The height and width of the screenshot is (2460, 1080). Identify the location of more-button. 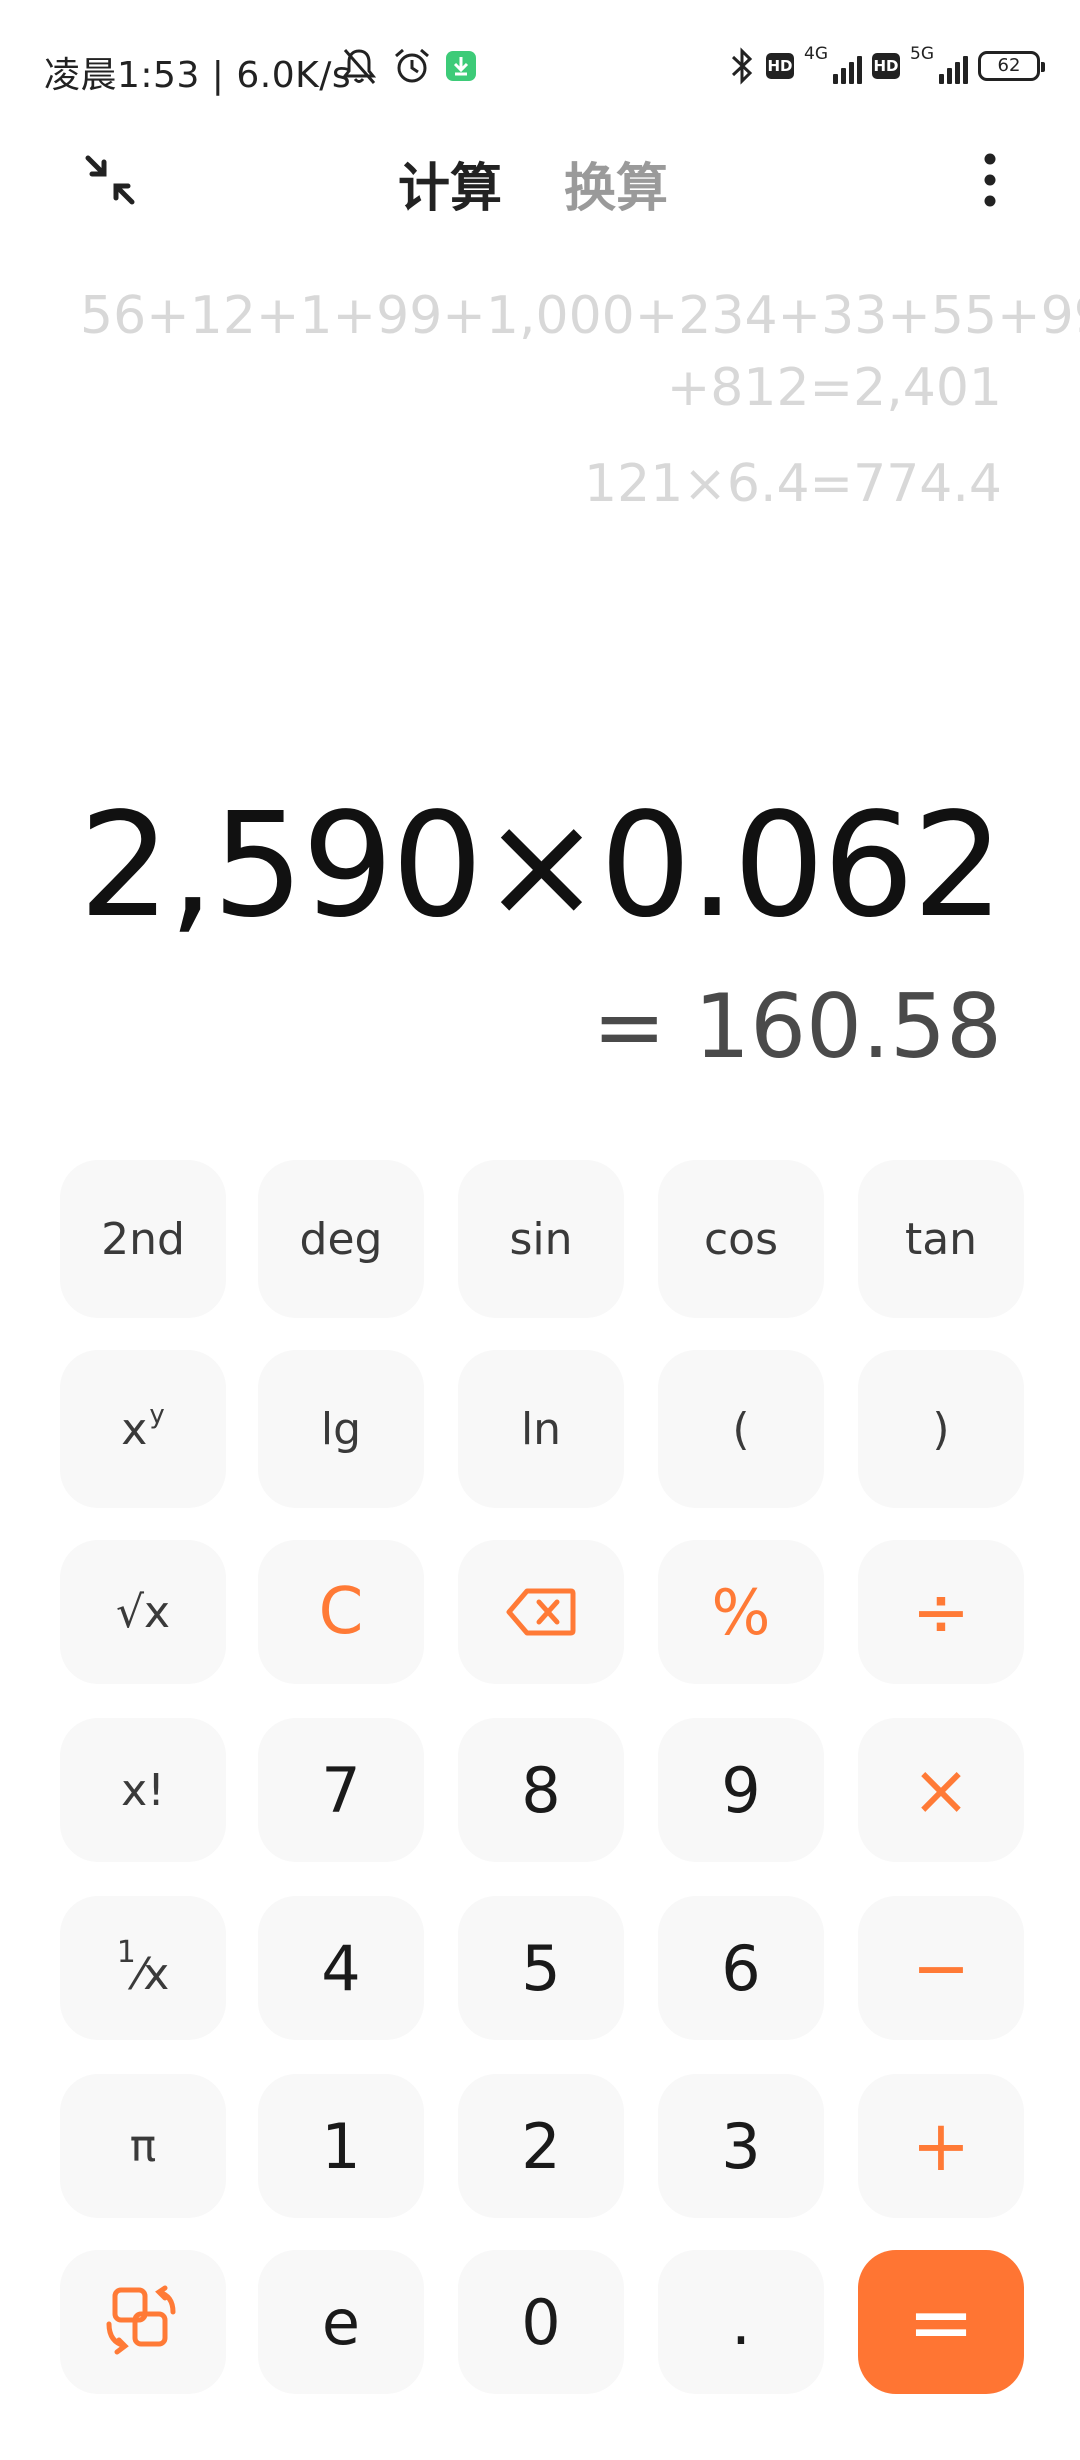
(990, 180).